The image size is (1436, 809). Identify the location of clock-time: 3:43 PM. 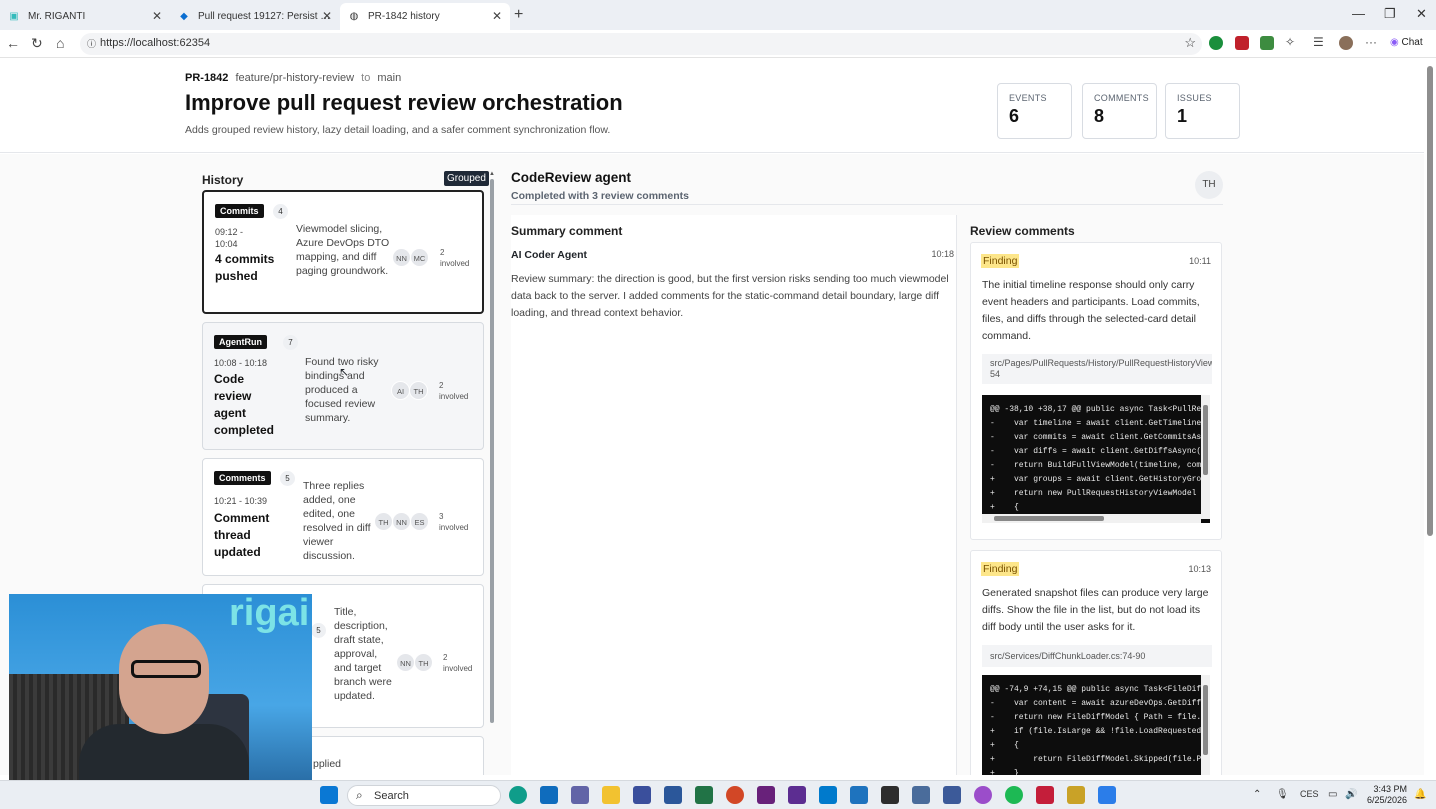
(1390, 789).